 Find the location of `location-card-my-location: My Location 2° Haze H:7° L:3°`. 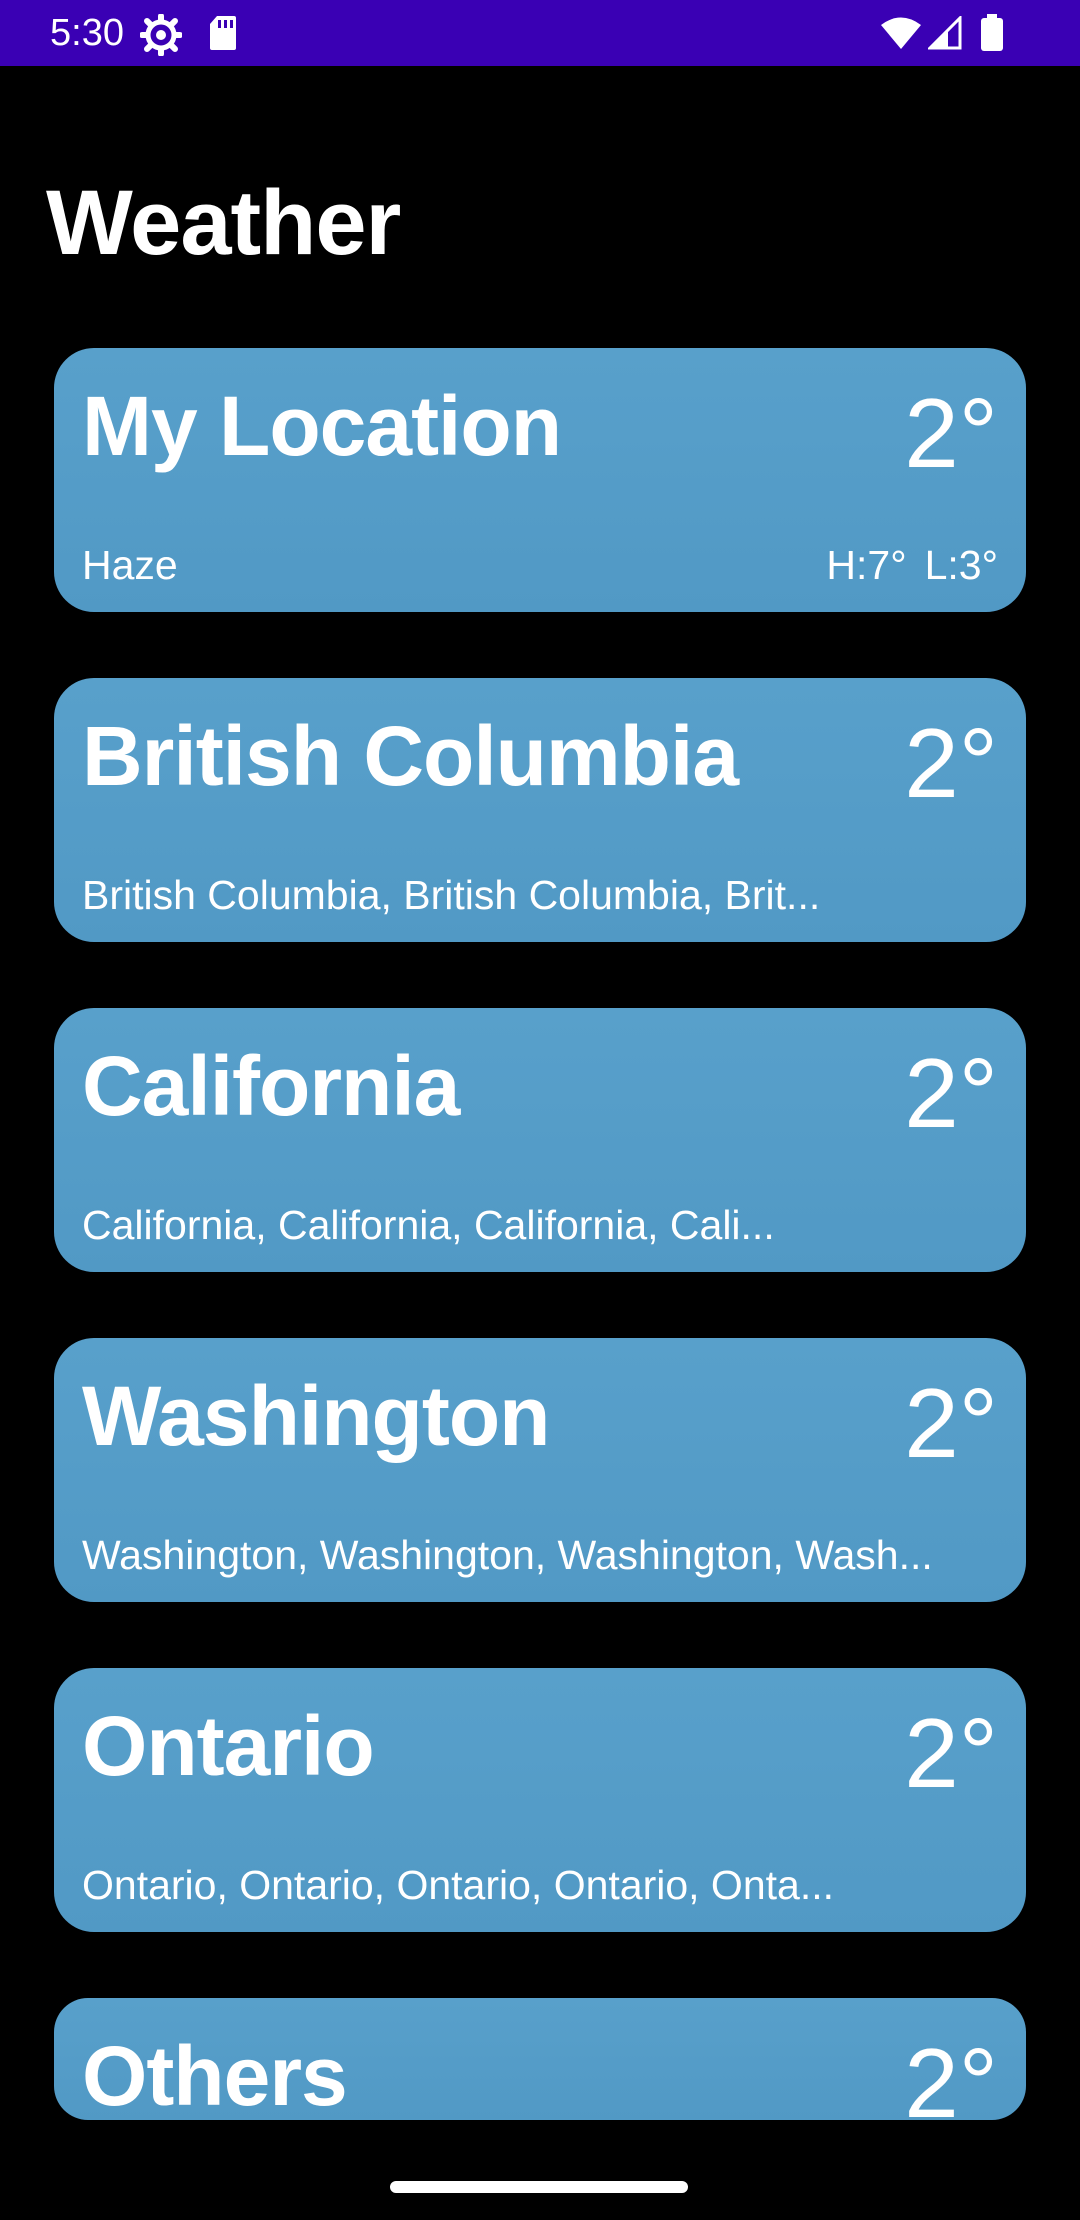

location-card-my-location: My Location 2° Haze H:7° L:3° is located at coordinates (540, 480).